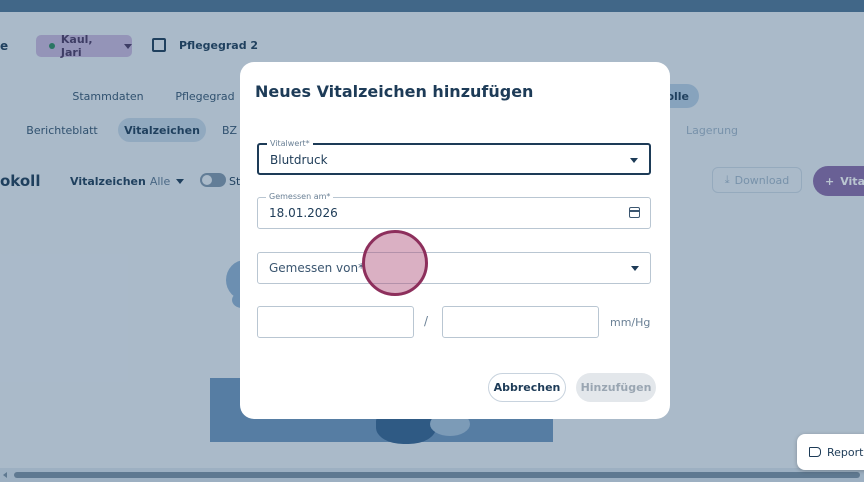 Image resolution: width=864 pixels, height=482 pixels. Describe the element at coordinates (520, 322) in the screenshot. I see `diastolic-input` at that location.